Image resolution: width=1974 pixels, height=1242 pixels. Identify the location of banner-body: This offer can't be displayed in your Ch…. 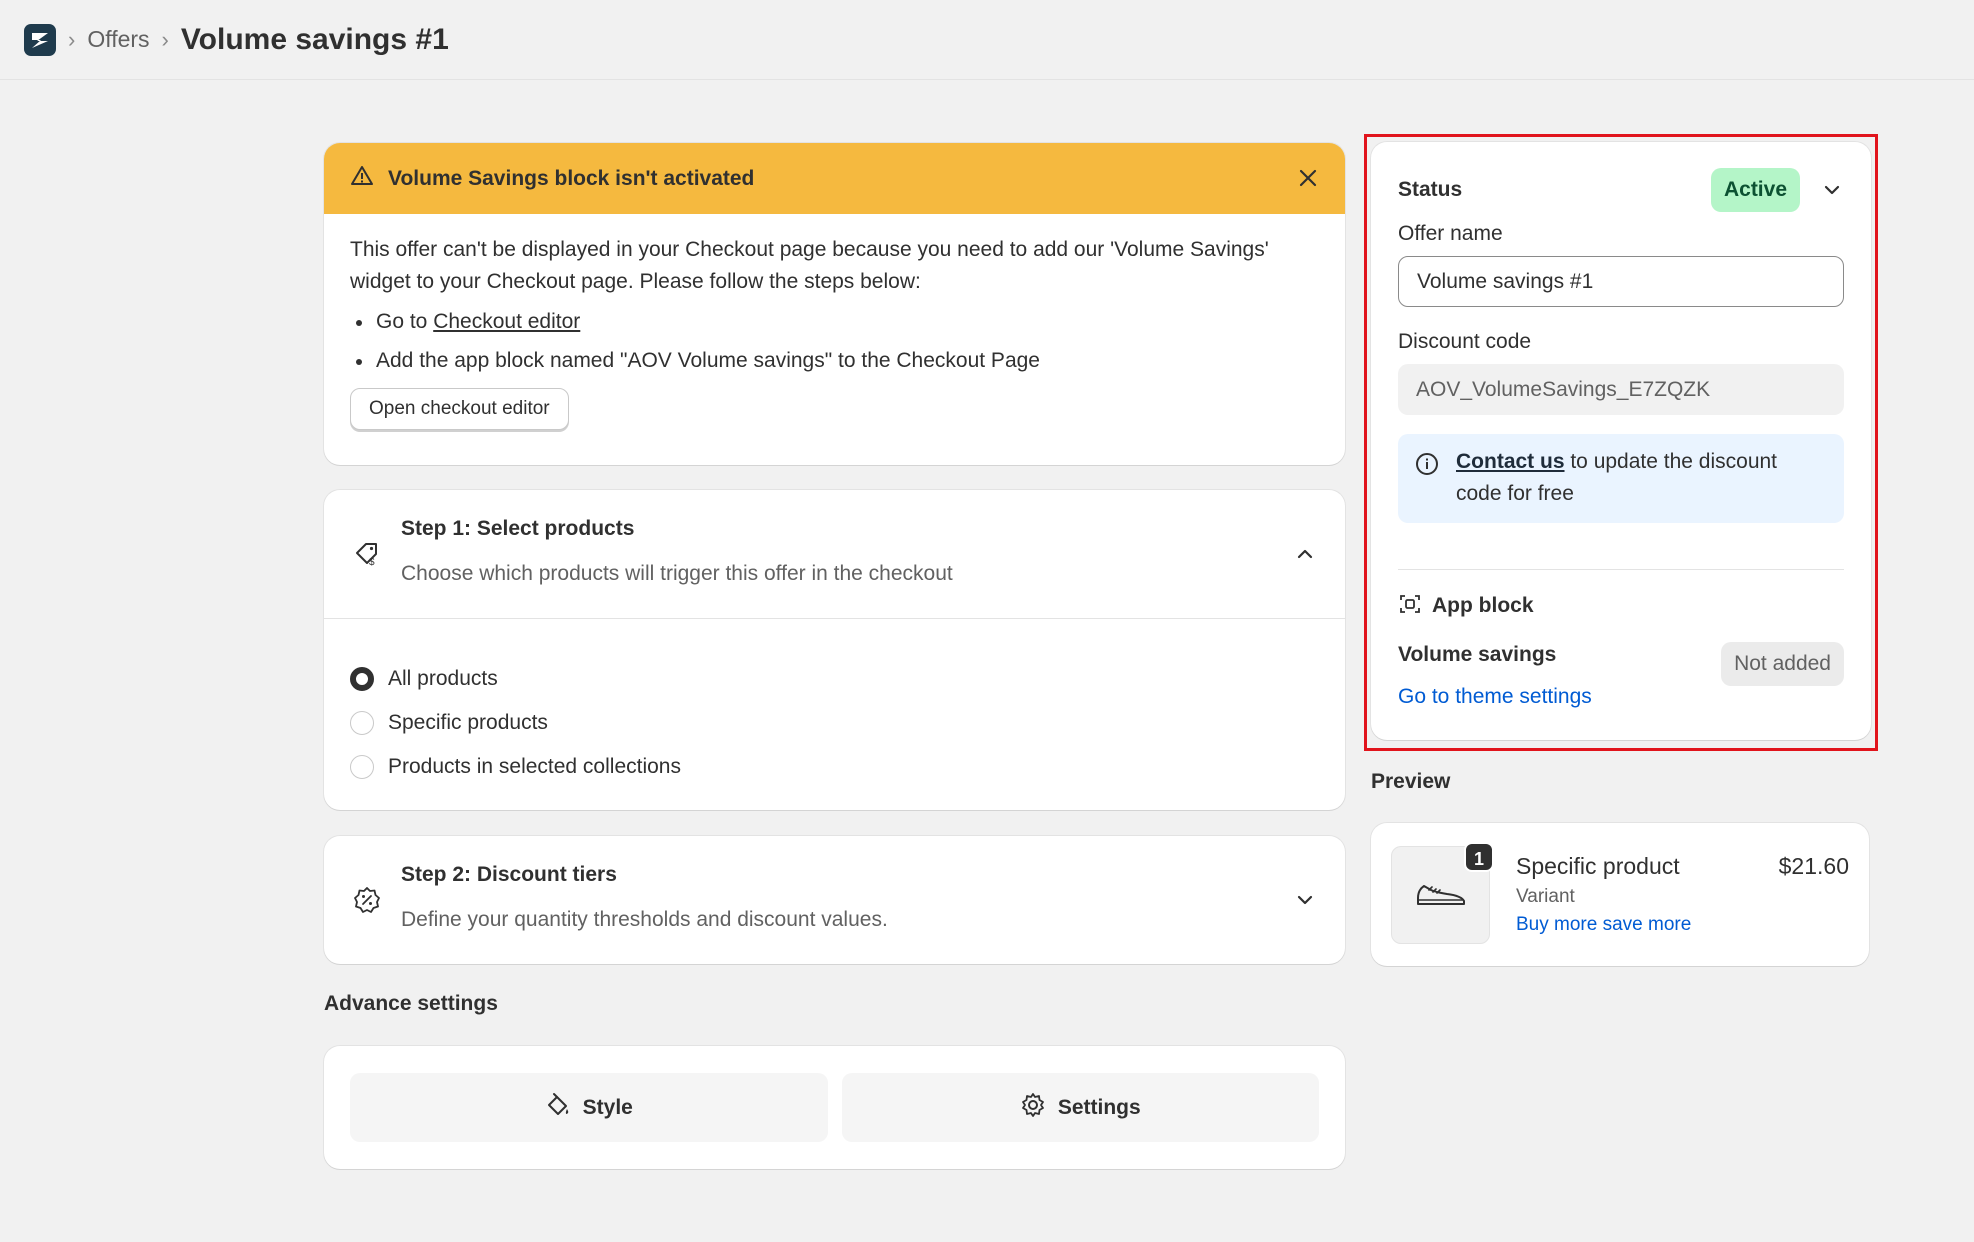
(834, 332).